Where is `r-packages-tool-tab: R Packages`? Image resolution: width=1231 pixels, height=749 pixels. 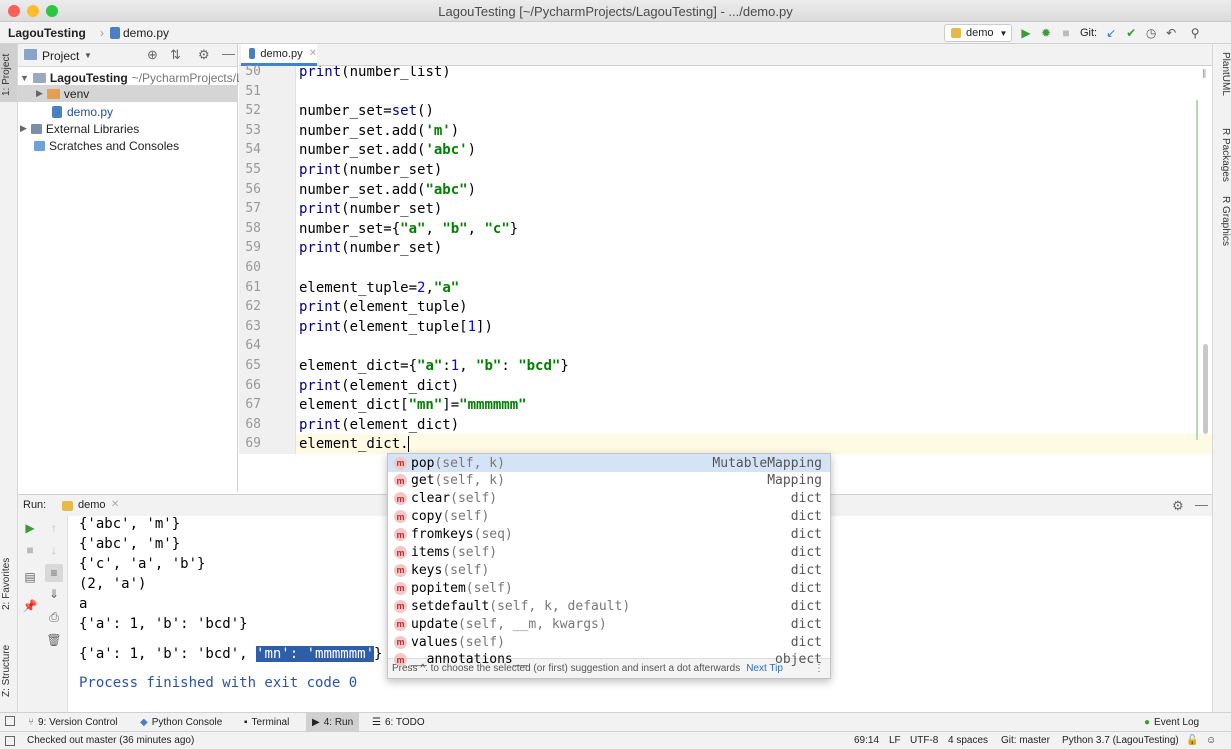
r-packages-tool-tab: R Packages is located at coordinates (1223, 158).